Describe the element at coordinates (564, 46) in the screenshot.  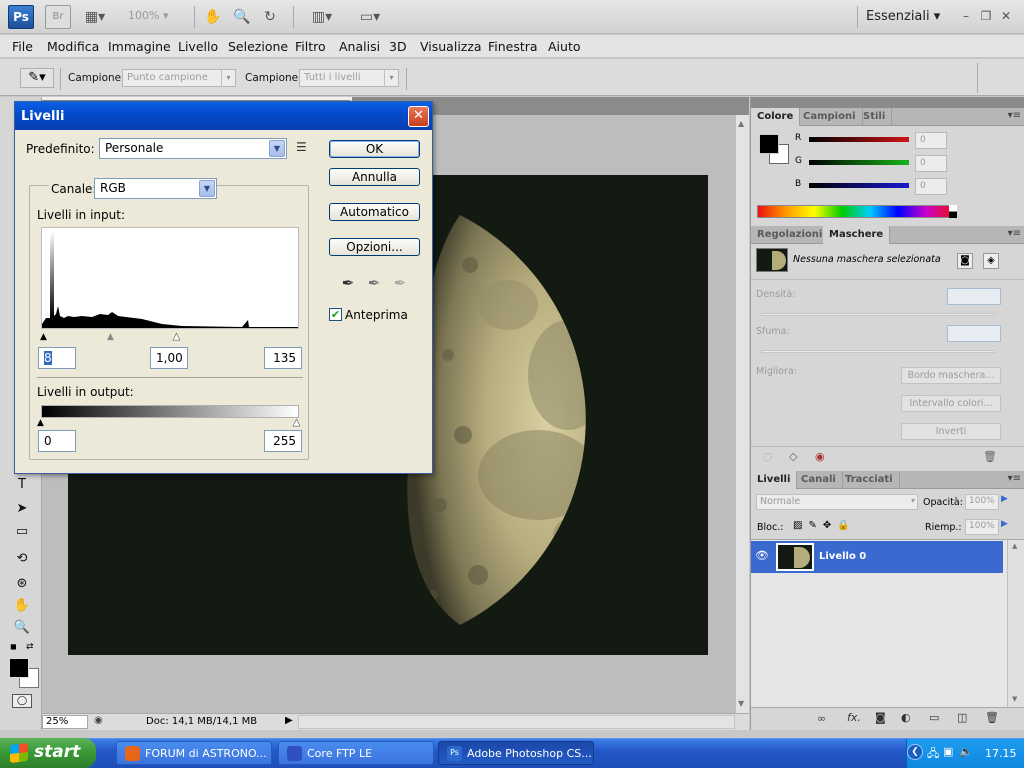
I see `menu-aiuto: Aiuto` at that location.